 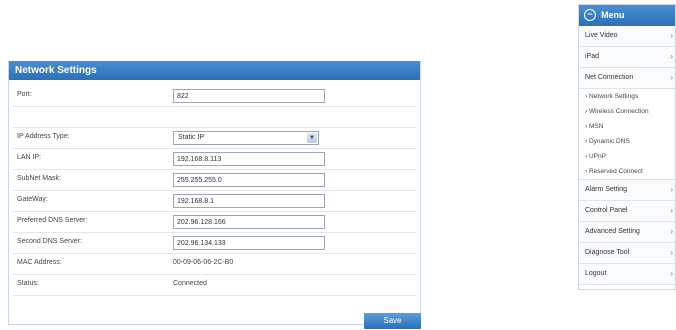 I want to click on ip-type-row: IP Address Type: Static IP ▼, so click(x=214, y=138).